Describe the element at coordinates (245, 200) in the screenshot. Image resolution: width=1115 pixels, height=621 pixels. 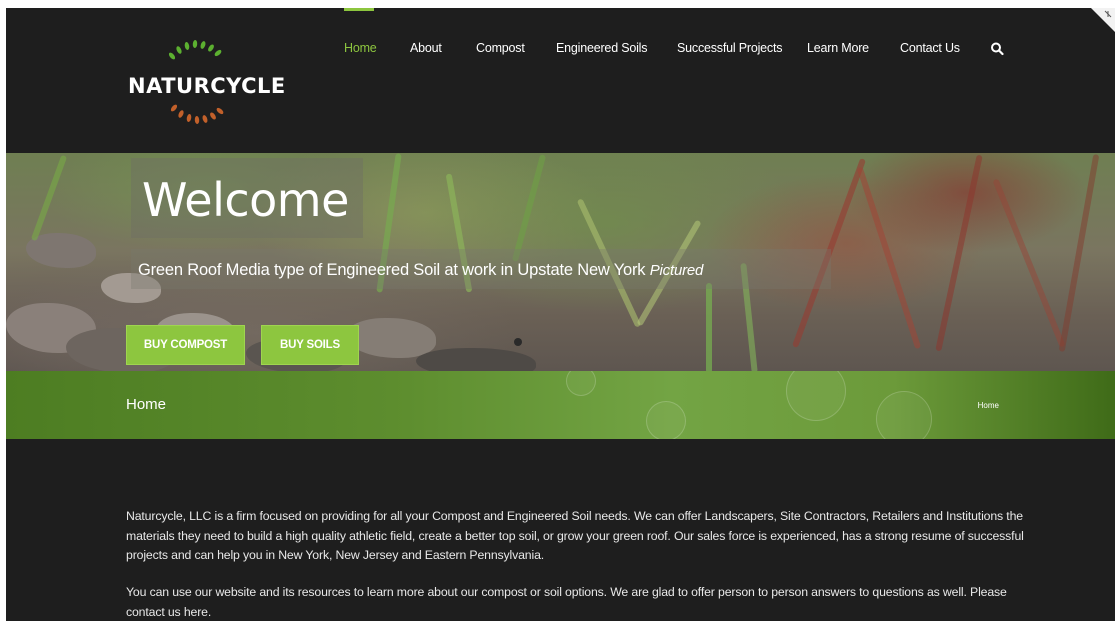
I see `hero-title: Welcome` at that location.